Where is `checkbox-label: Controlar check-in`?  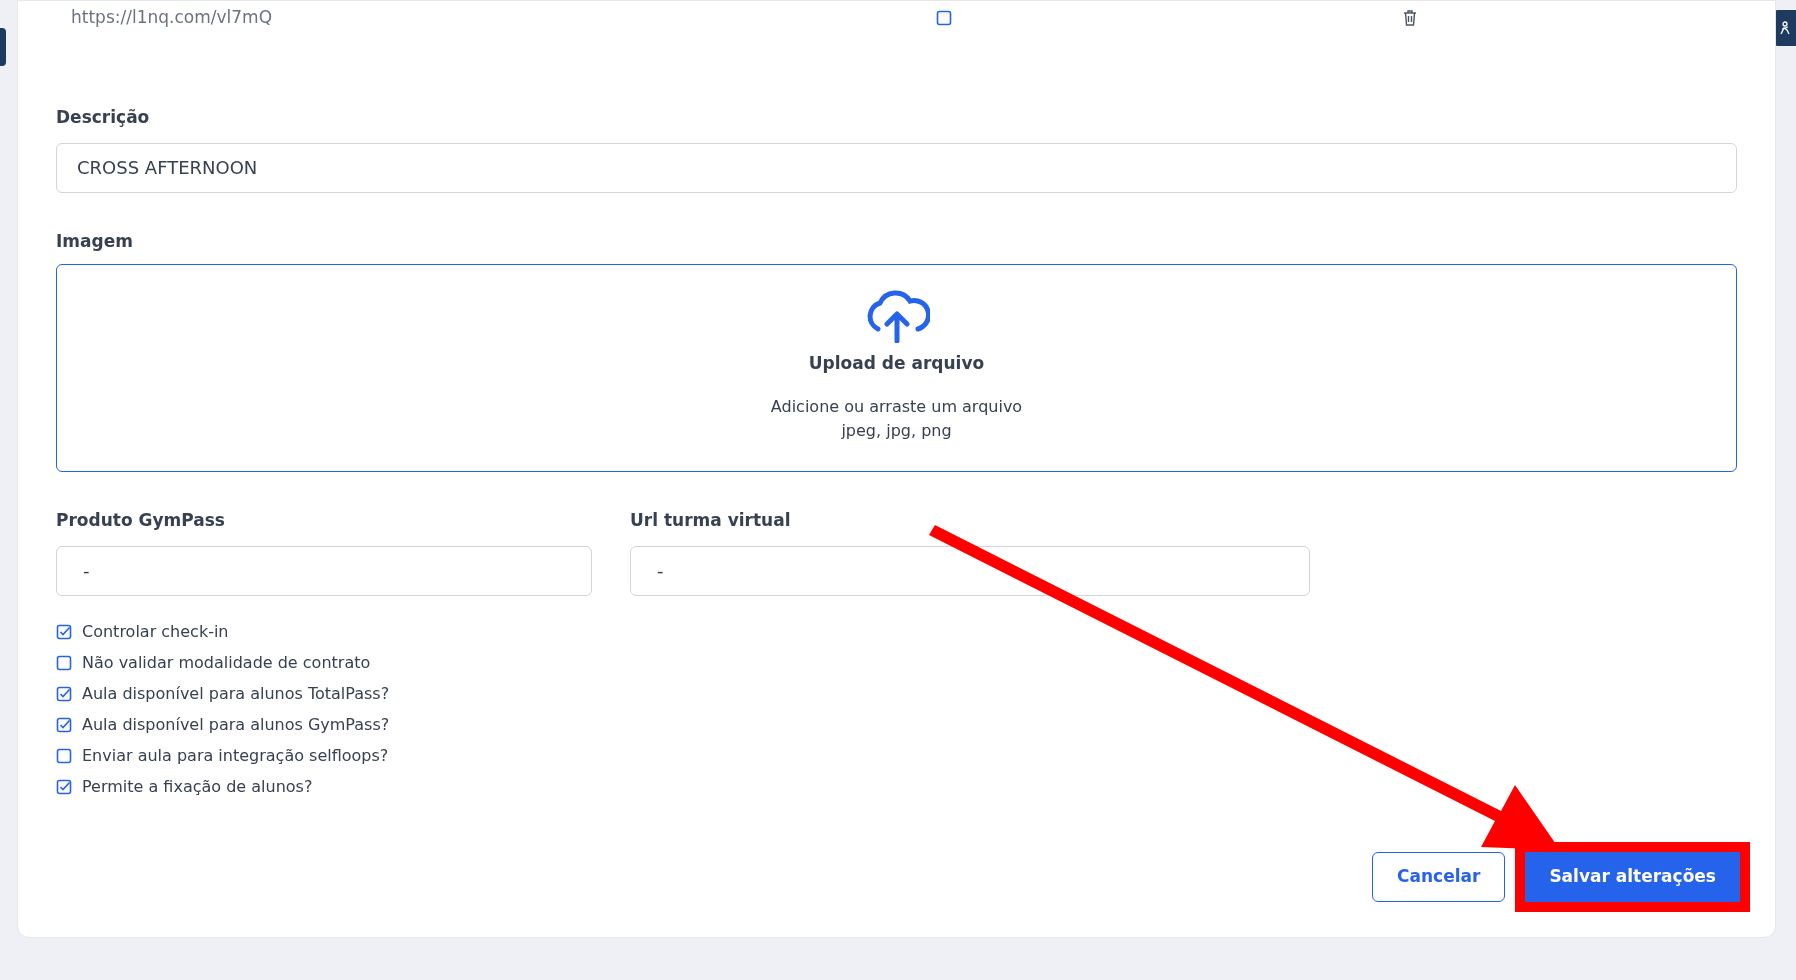
checkbox-label: Controlar check-in is located at coordinates (155, 631).